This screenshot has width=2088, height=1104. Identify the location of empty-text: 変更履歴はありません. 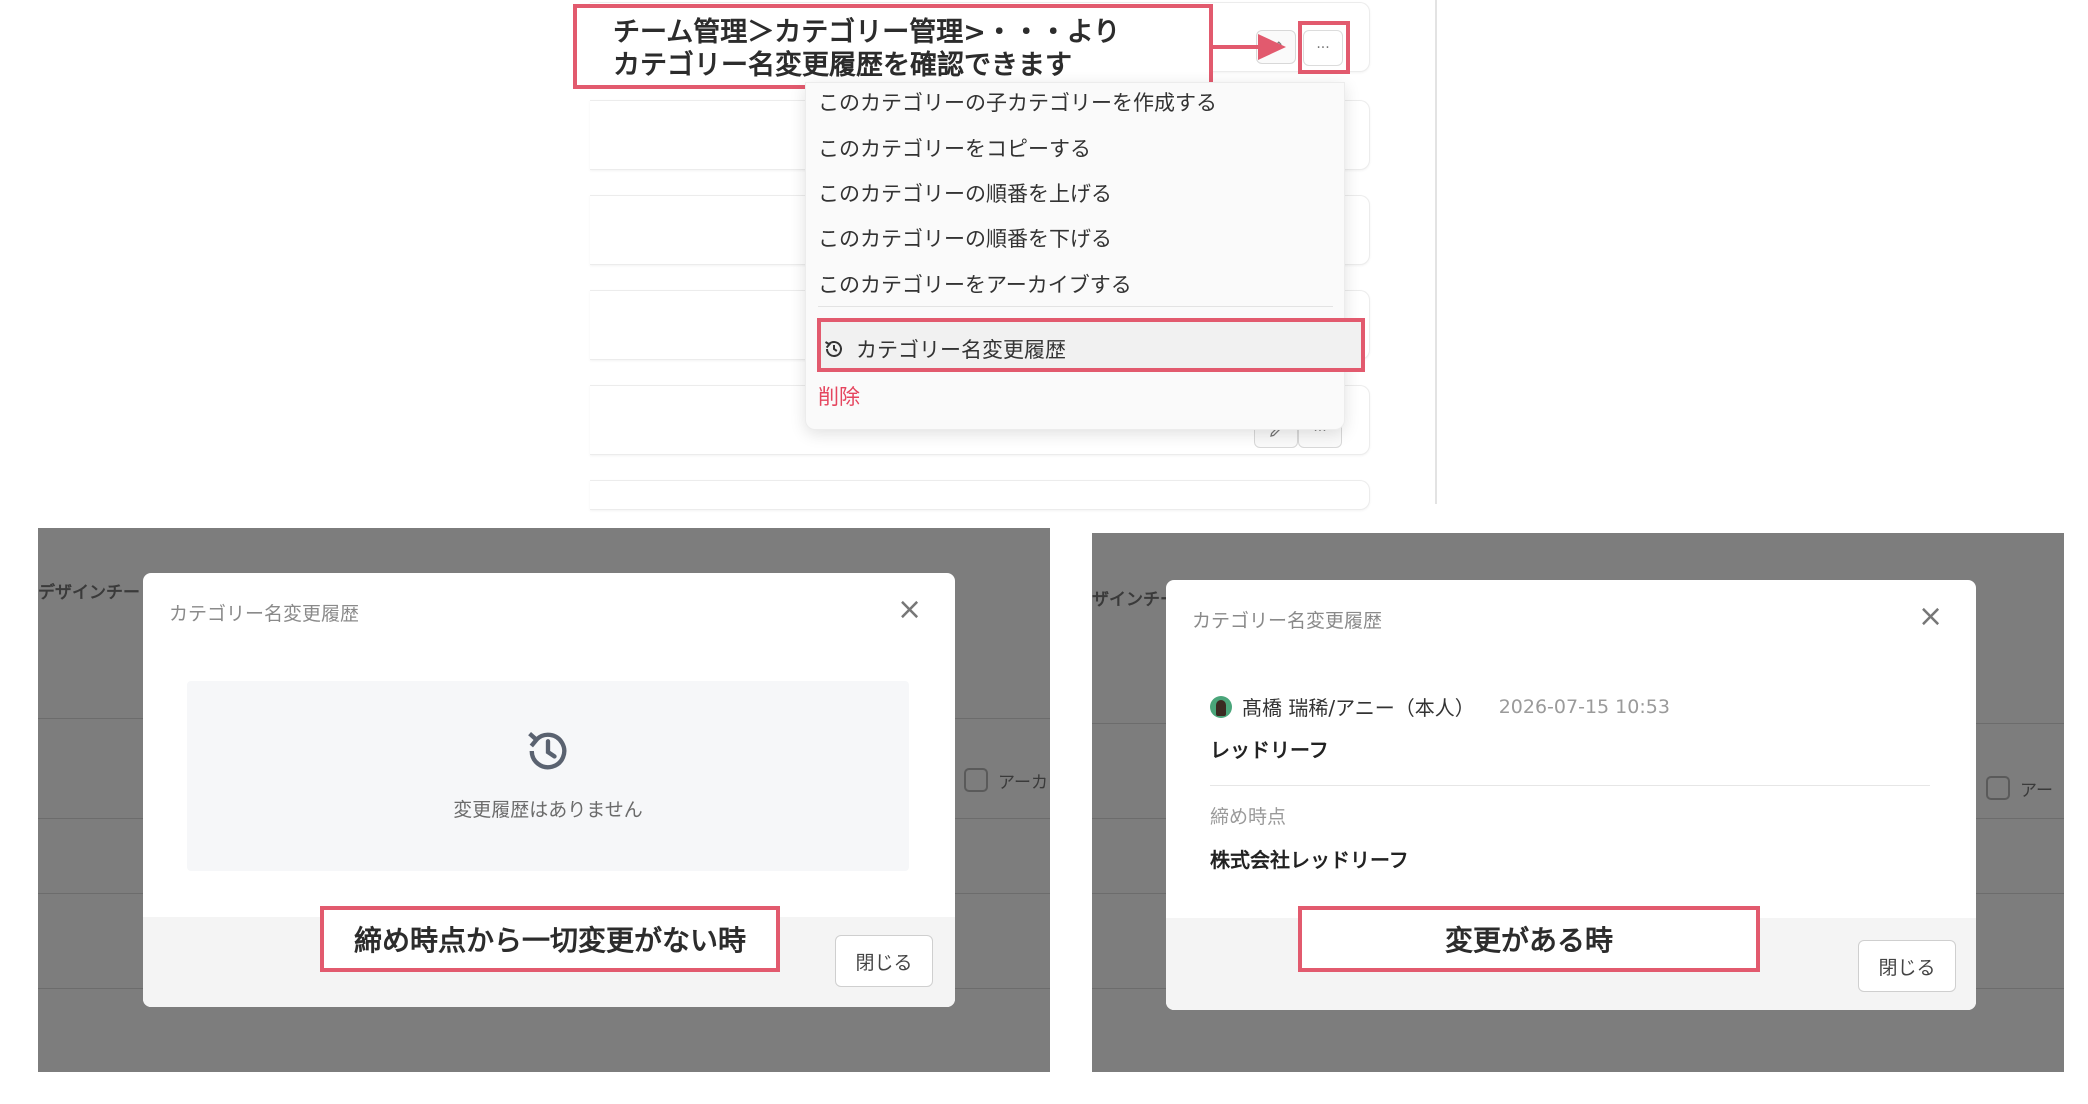
(548, 810).